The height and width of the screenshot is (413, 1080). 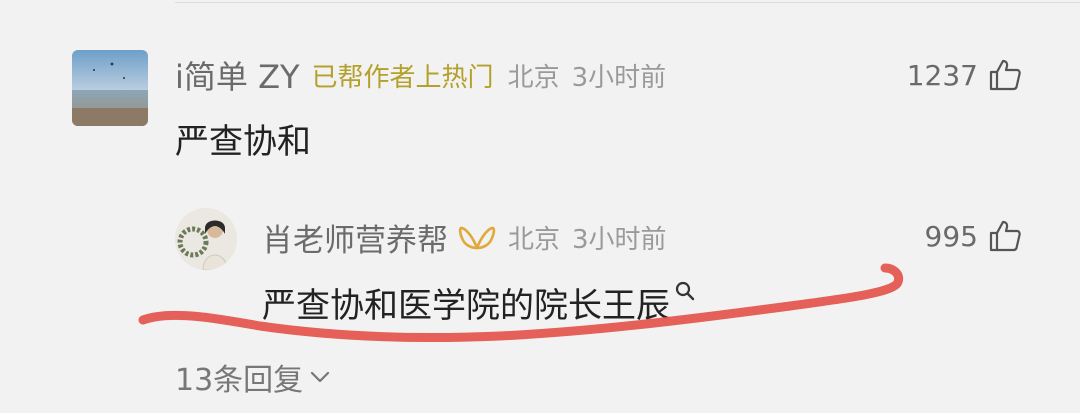 What do you see at coordinates (402, 77) in the screenshot?
I see `hot-badge: 已帮作者上热门` at bounding box center [402, 77].